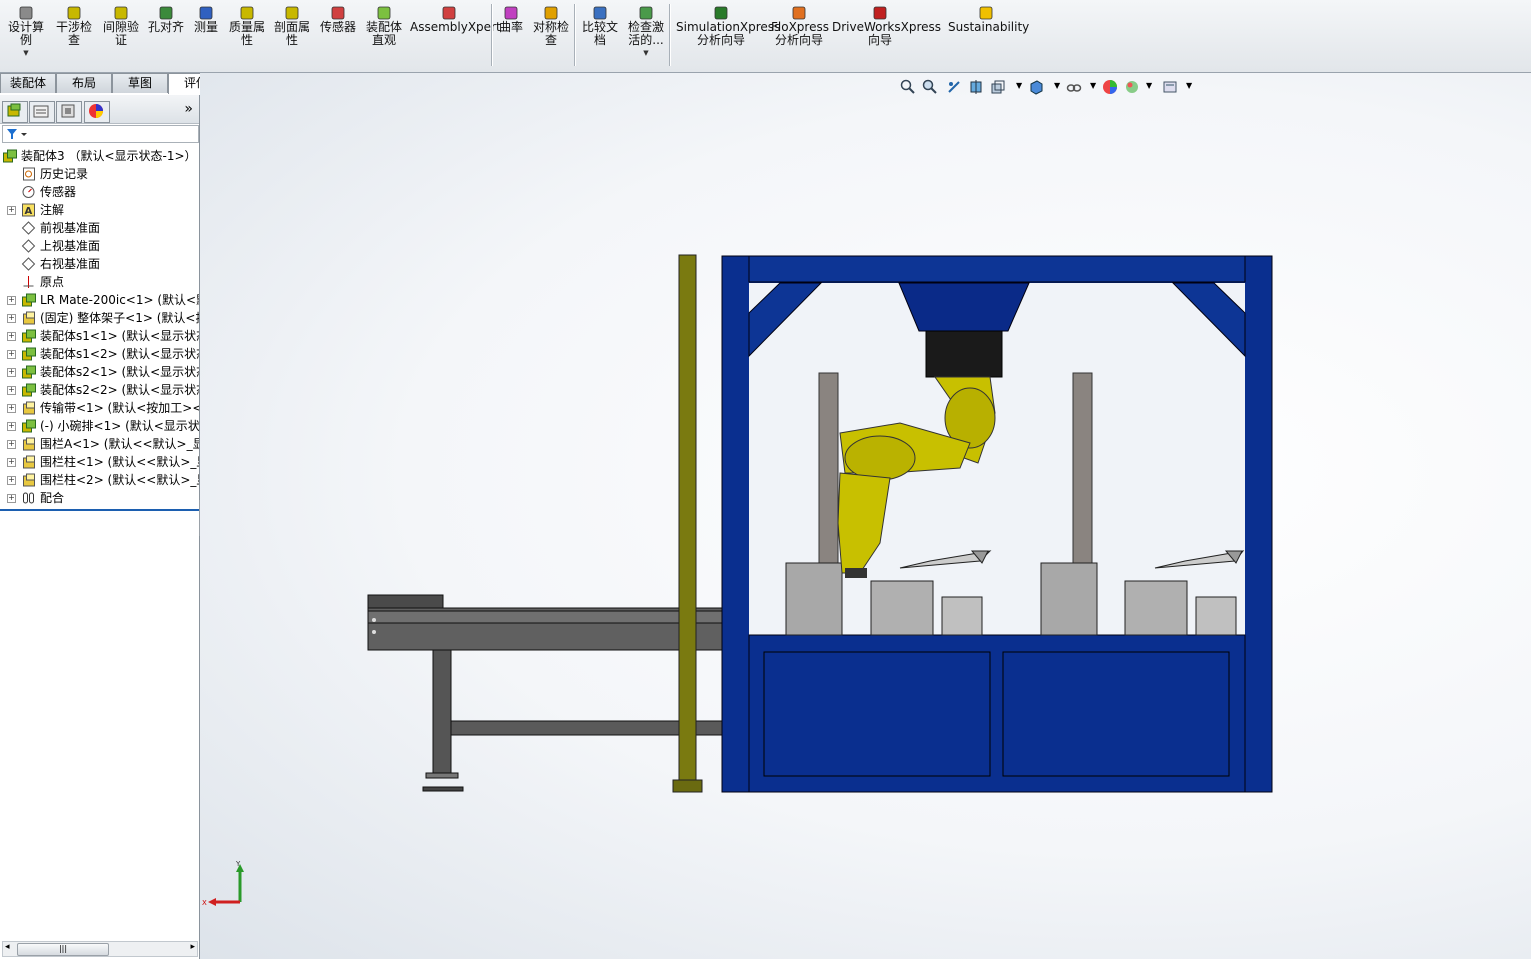  What do you see at coordinates (119, 426) in the screenshot?
I see `tree-item-label: (-) 小碗排<1> (默认<显示状态` at bounding box center [119, 426].